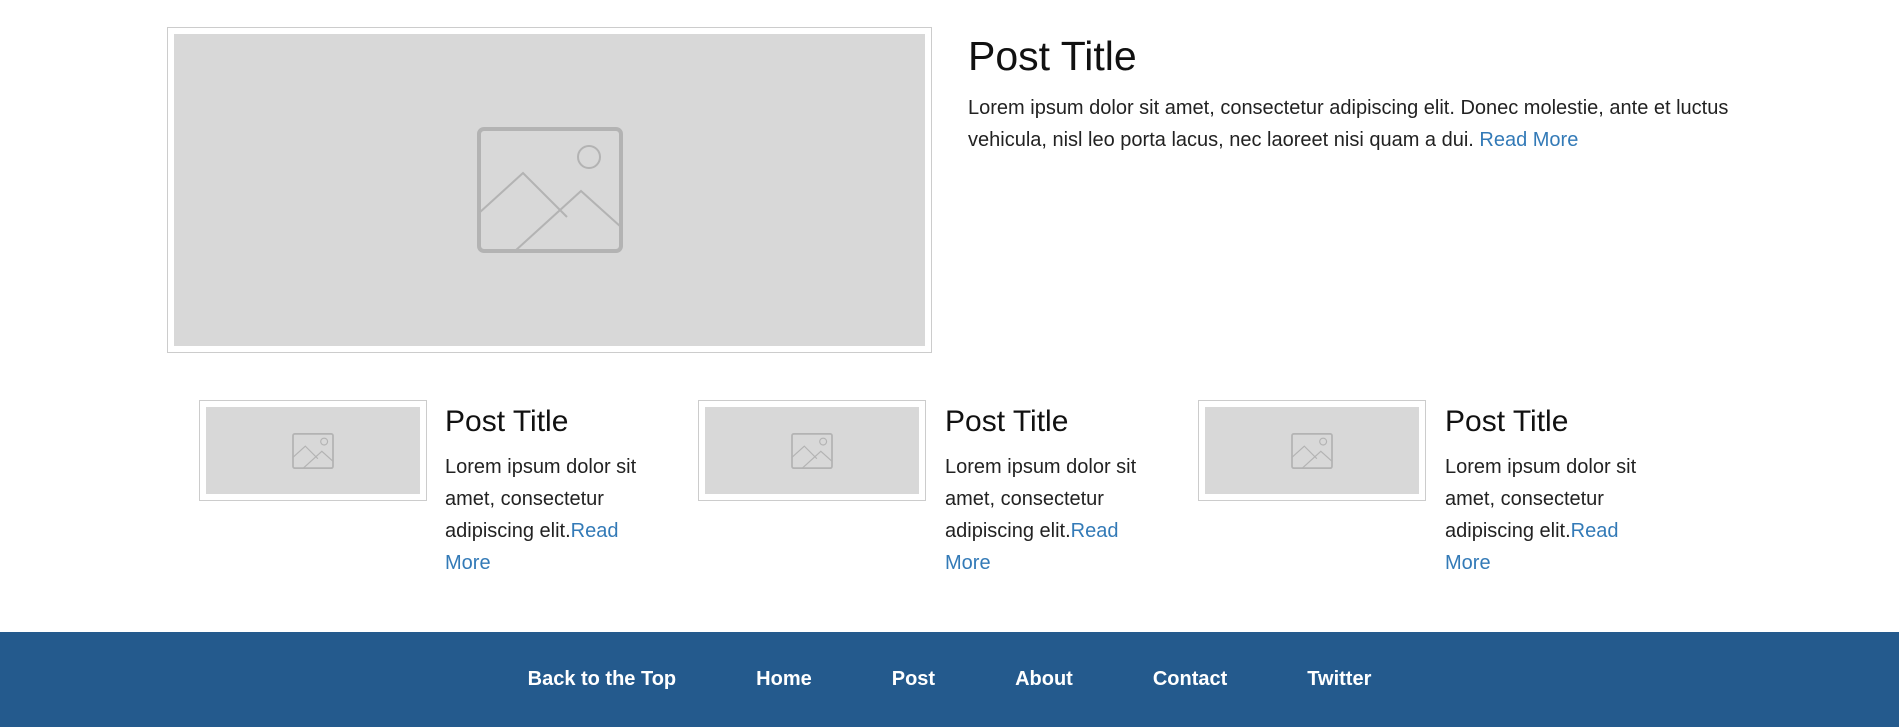 The width and height of the screenshot is (1899, 727). I want to click on featured-read-more-link: Read More, so click(1528, 140).